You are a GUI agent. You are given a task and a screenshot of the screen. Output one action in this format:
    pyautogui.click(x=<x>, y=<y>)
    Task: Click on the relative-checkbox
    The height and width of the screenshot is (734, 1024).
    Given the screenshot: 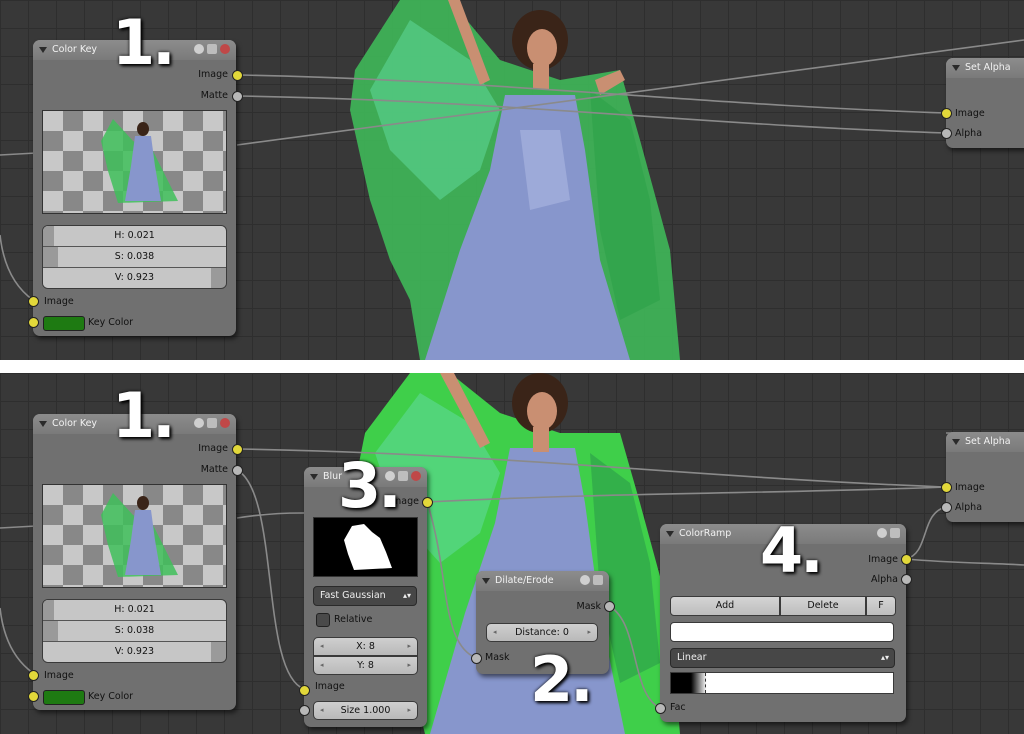 What is the action you would take?
    pyautogui.click(x=323, y=620)
    